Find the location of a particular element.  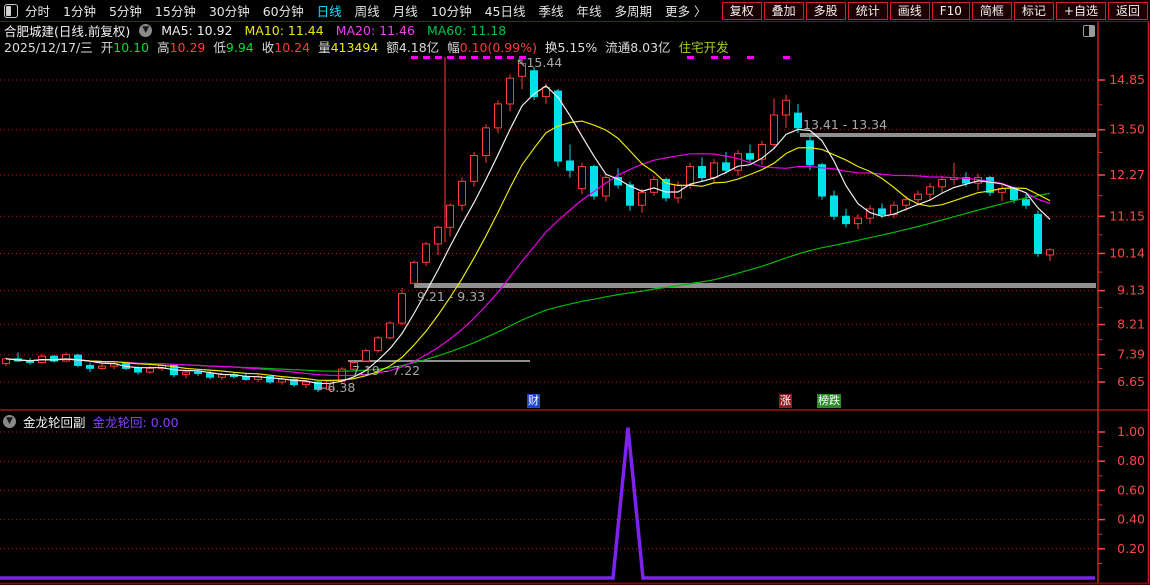

period-tab-30分钟: 30分钟 is located at coordinates (229, 10).